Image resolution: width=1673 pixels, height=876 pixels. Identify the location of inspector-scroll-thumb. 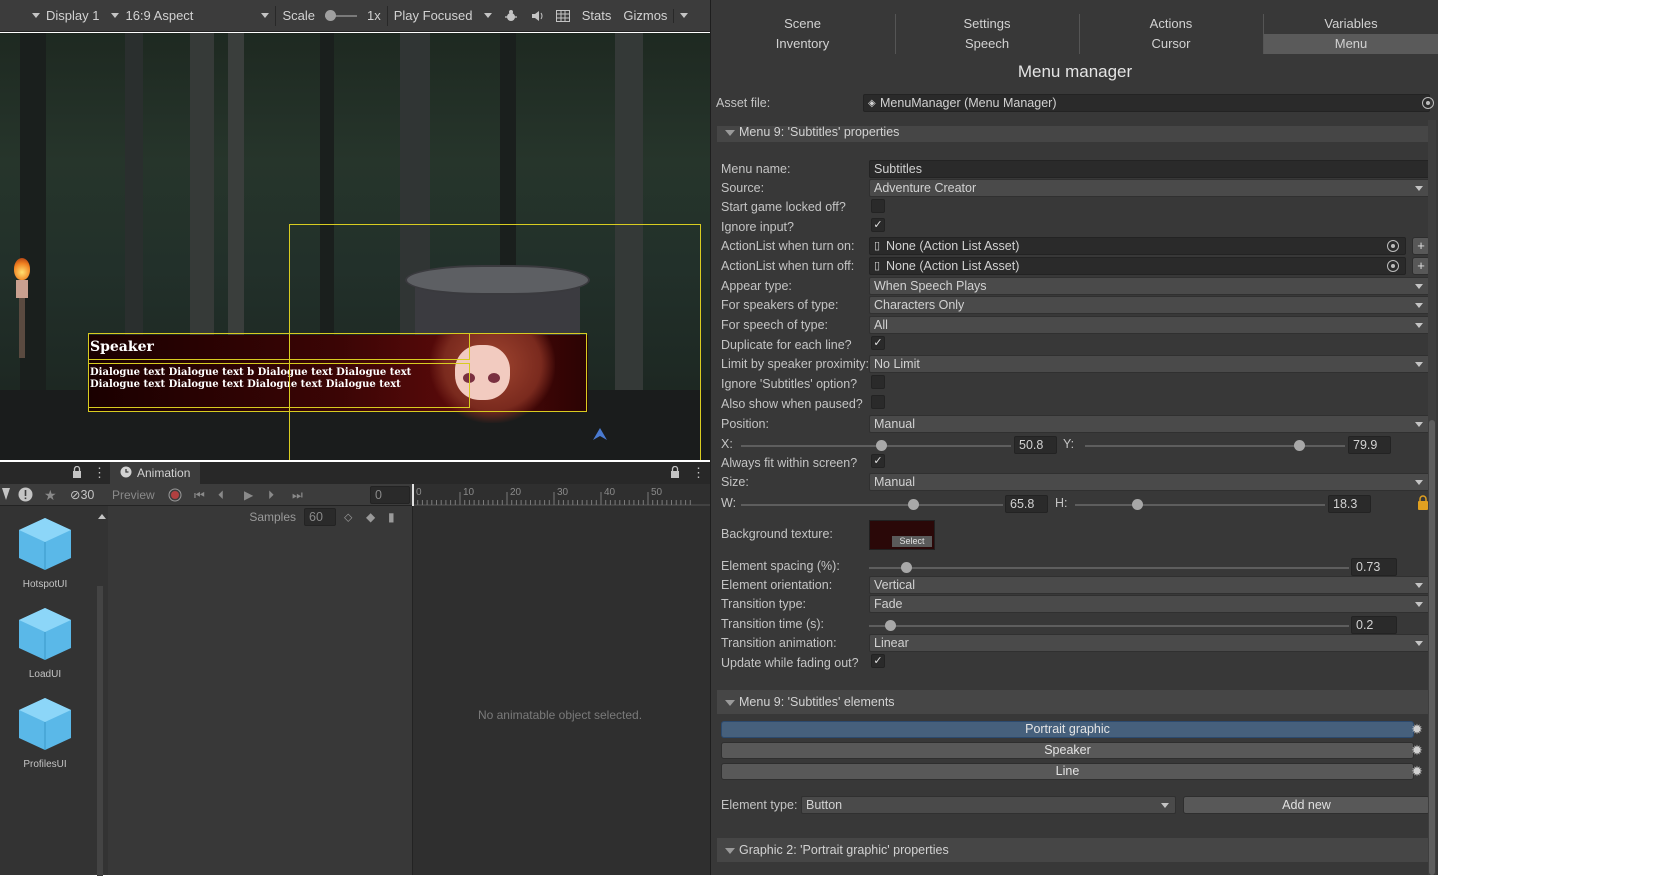
(1432, 647).